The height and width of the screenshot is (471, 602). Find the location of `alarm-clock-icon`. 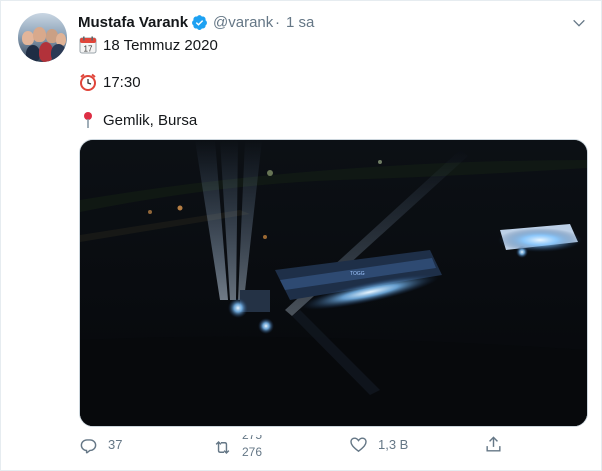

alarm-clock-icon is located at coordinates (88, 82).